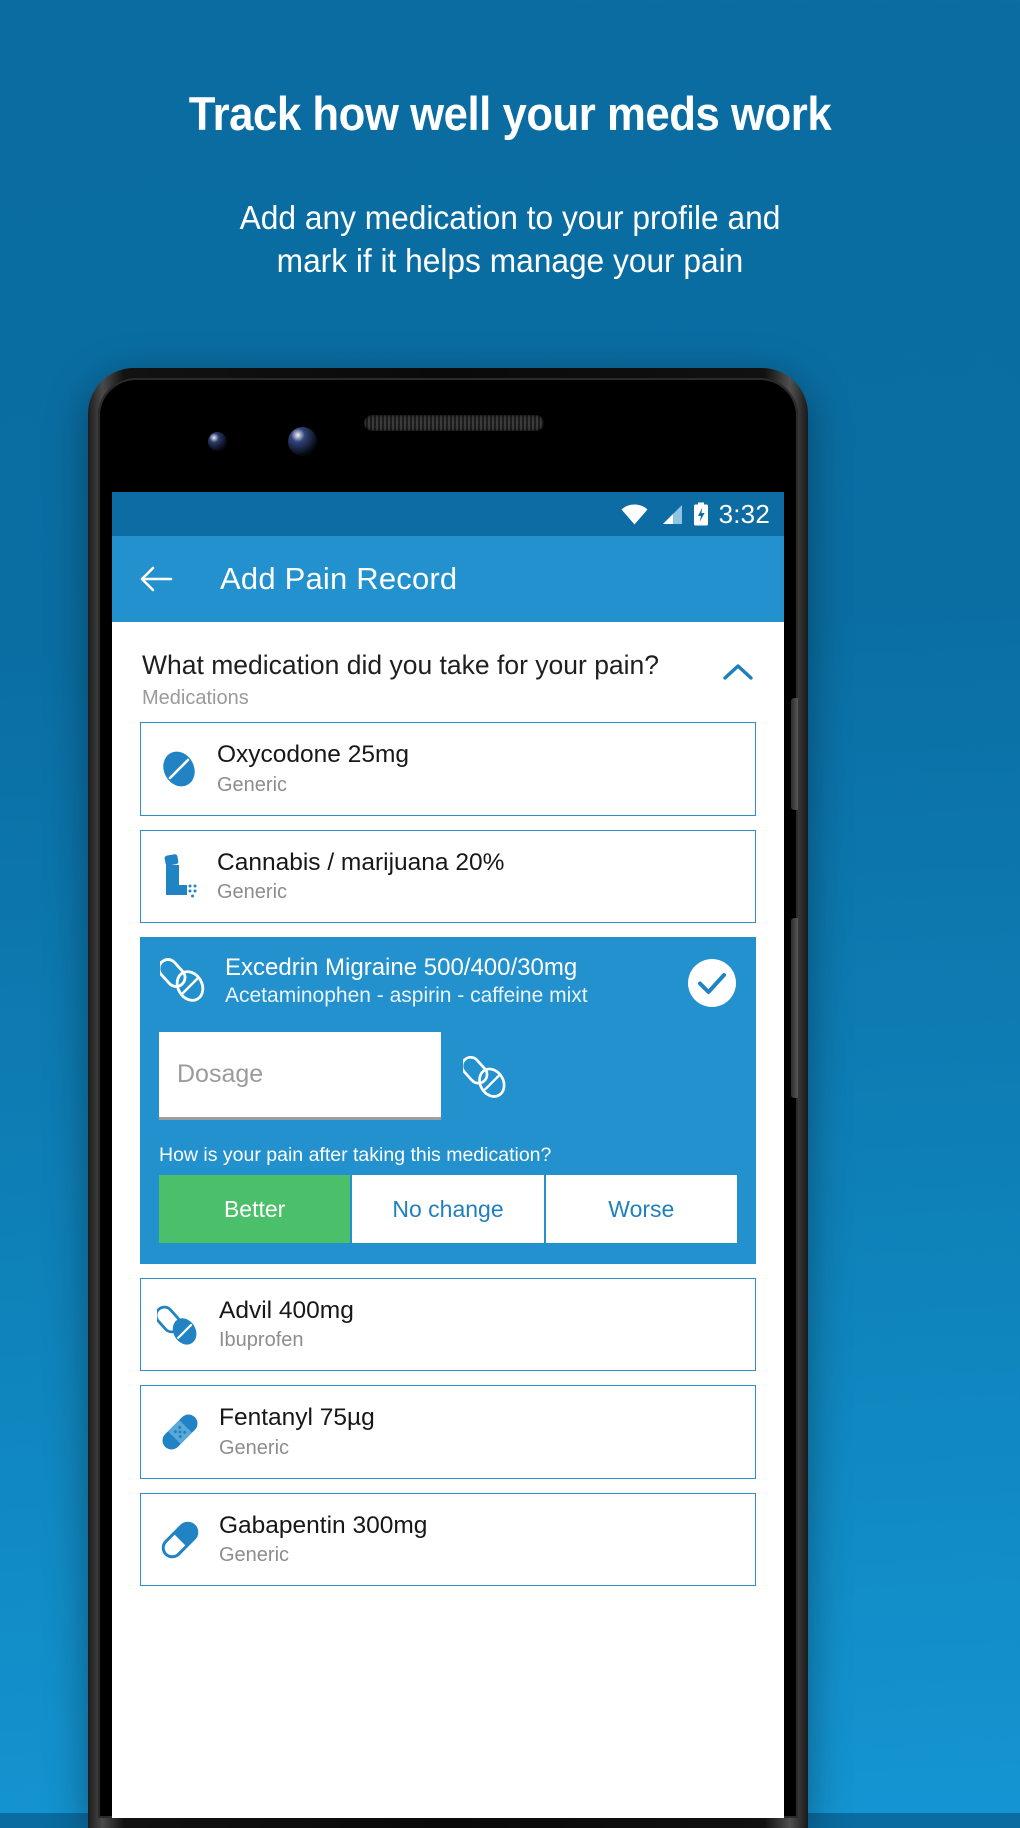 The width and height of the screenshot is (1020, 1828). What do you see at coordinates (179, 769) in the screenshot?
I see `round-pill-icon` at bounding box center [179, 769].